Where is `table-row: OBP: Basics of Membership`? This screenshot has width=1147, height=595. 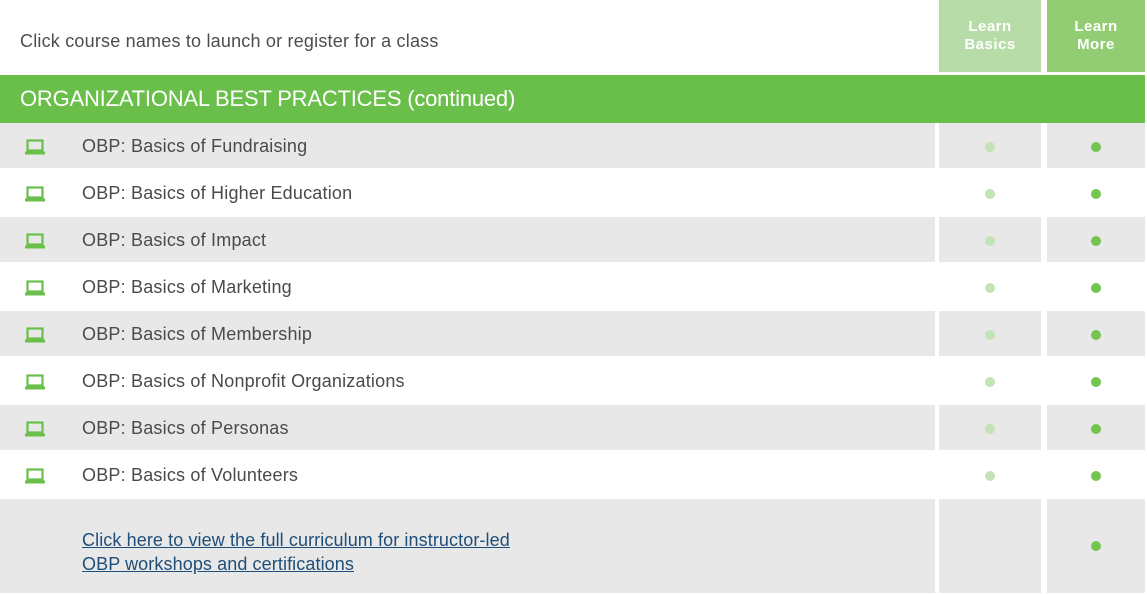 table-row: OBP: Basics of Membership is located at coordinates (572, 334).